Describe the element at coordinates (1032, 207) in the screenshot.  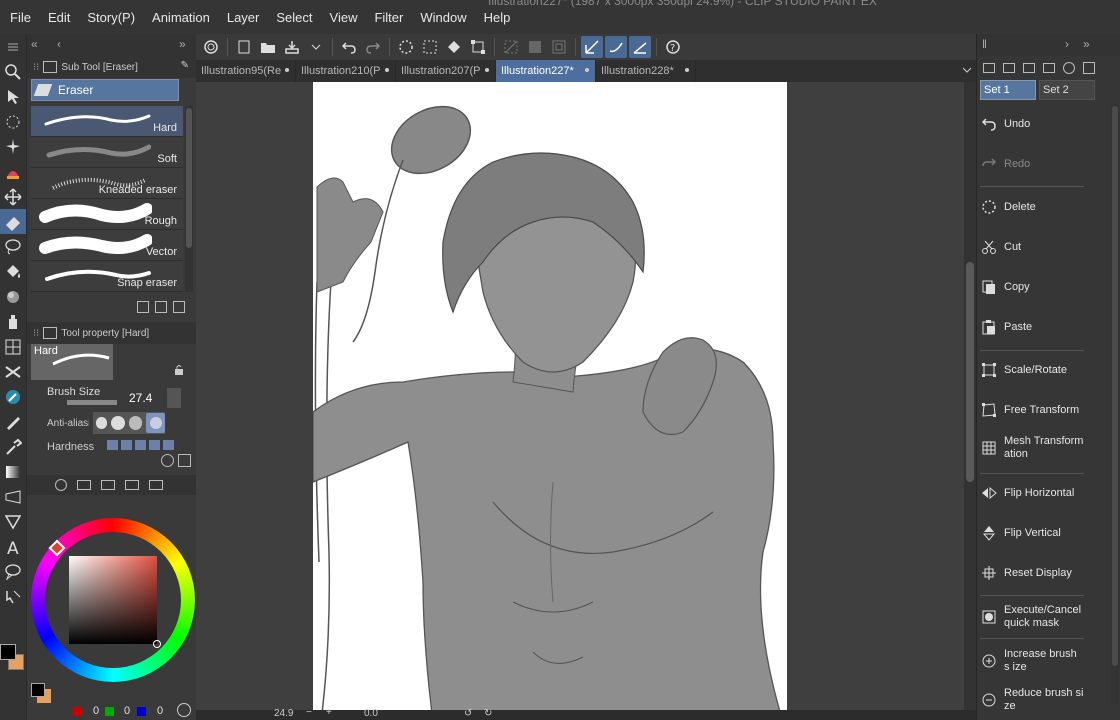
I see `cmd-delete: Delete` at that location.